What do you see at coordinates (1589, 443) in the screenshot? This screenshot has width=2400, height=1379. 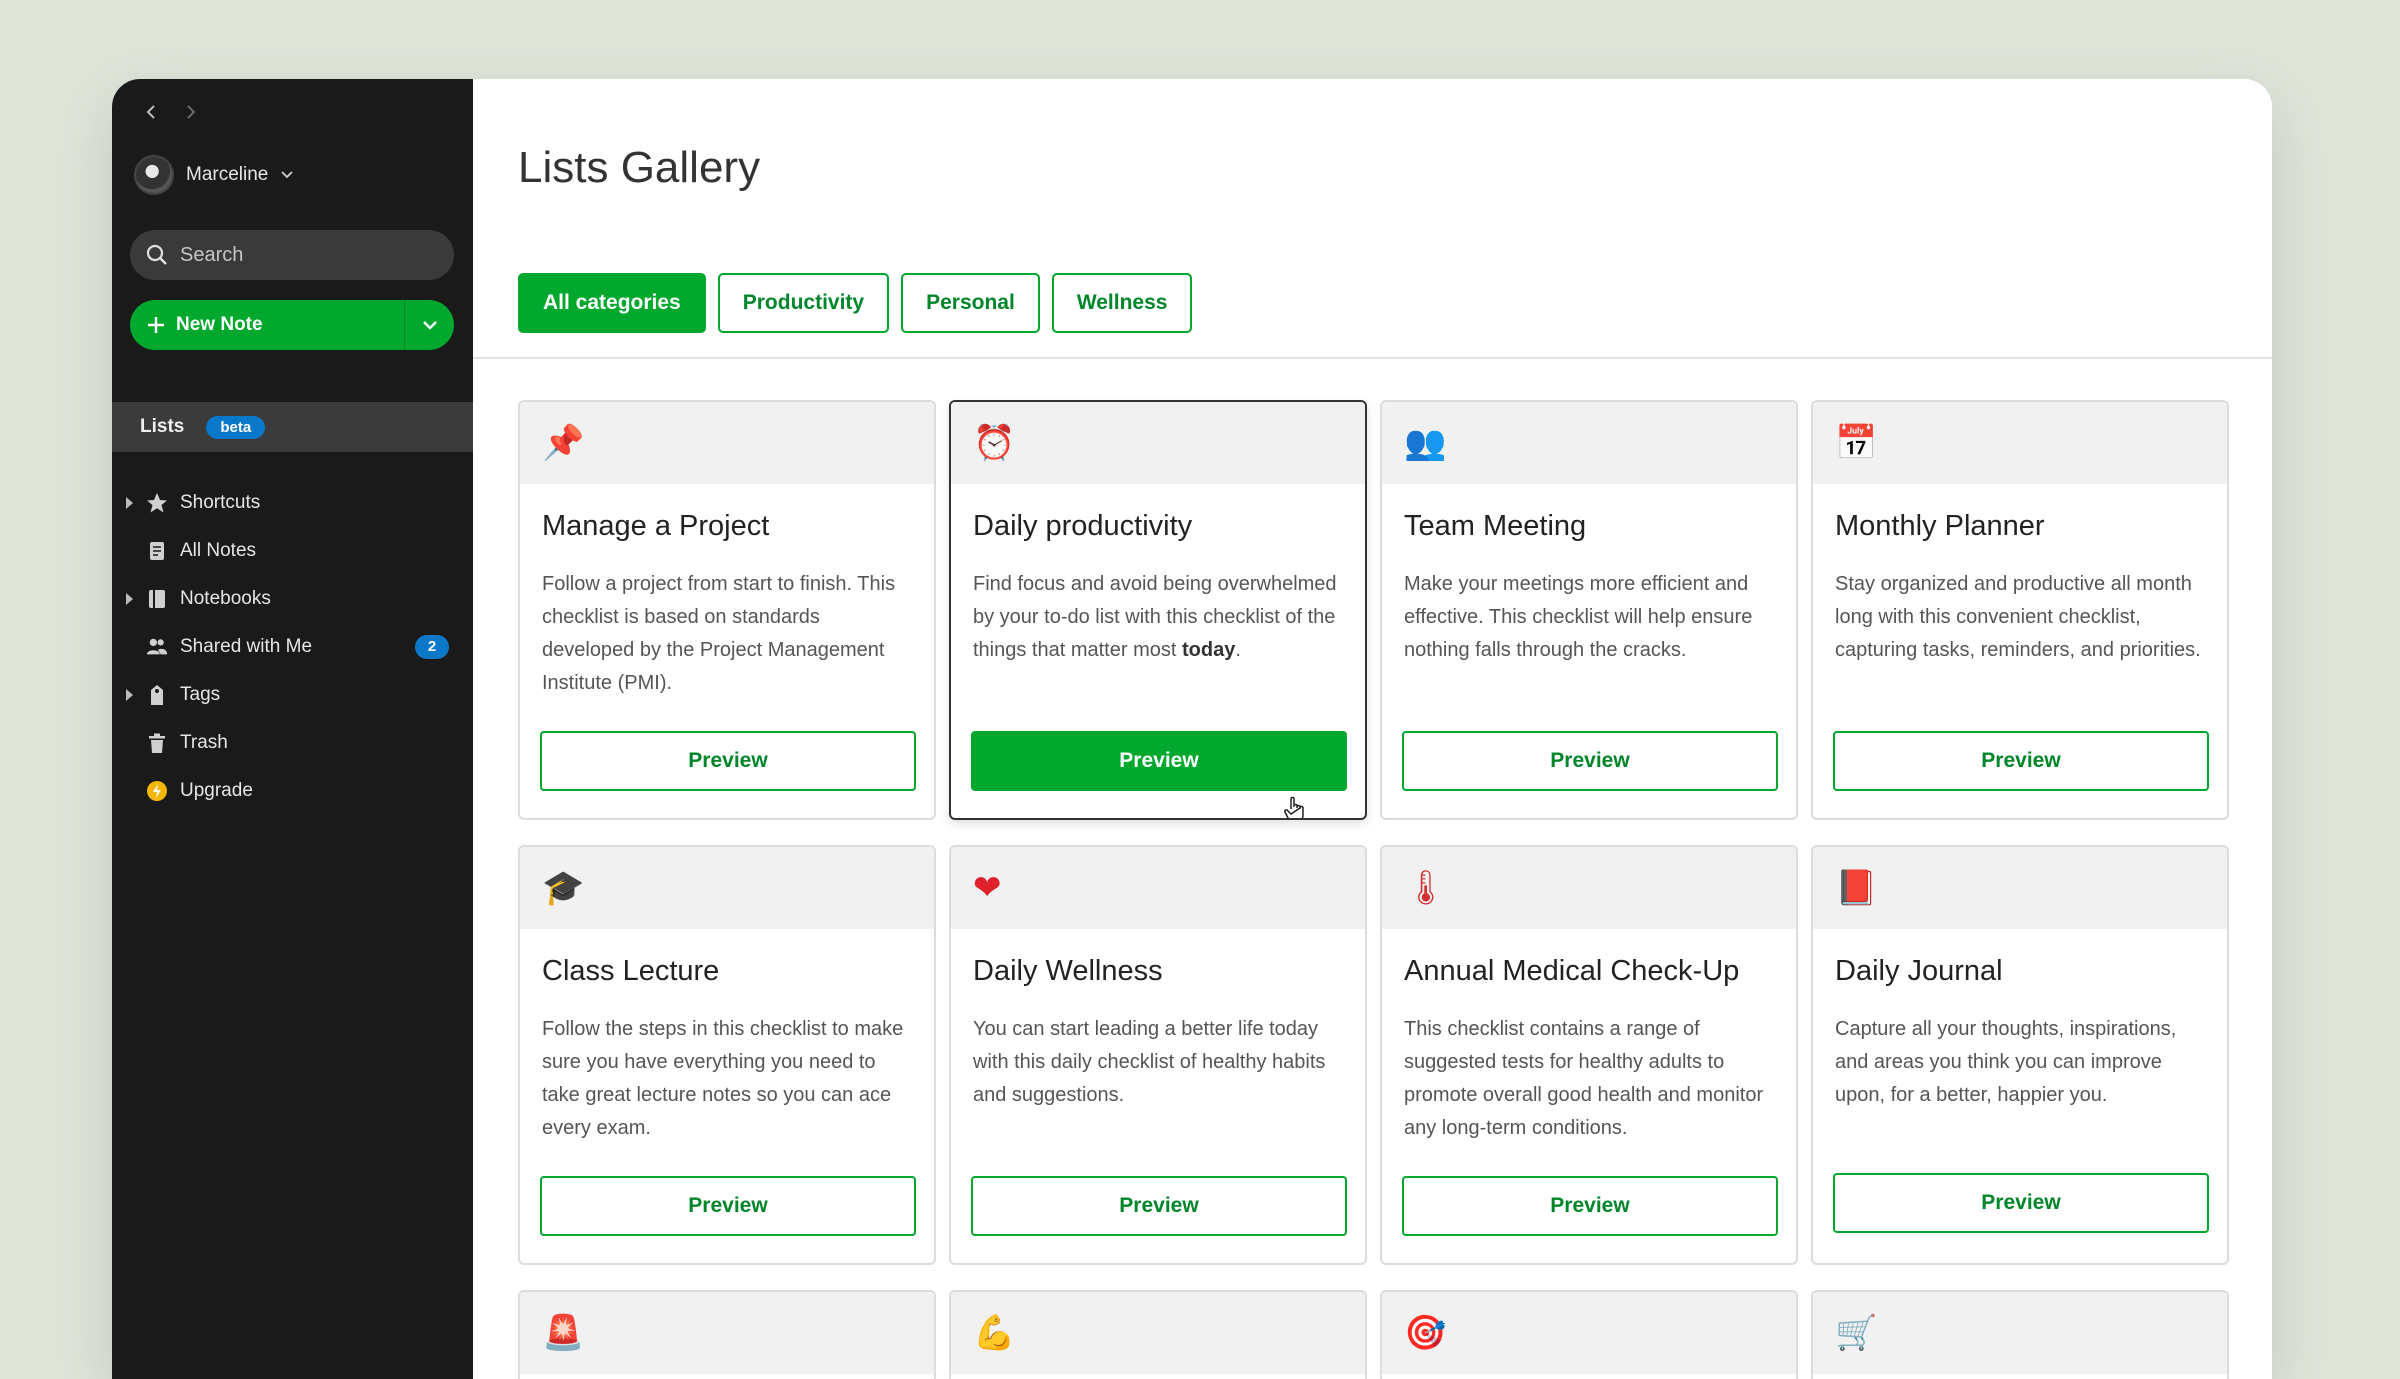 I see `card-header: 👥` at bounding box center [1589, 443].